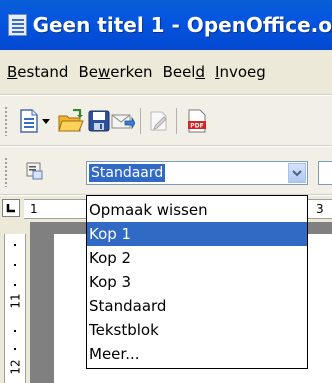  I want to click on styles-icon, so click(35, 171).